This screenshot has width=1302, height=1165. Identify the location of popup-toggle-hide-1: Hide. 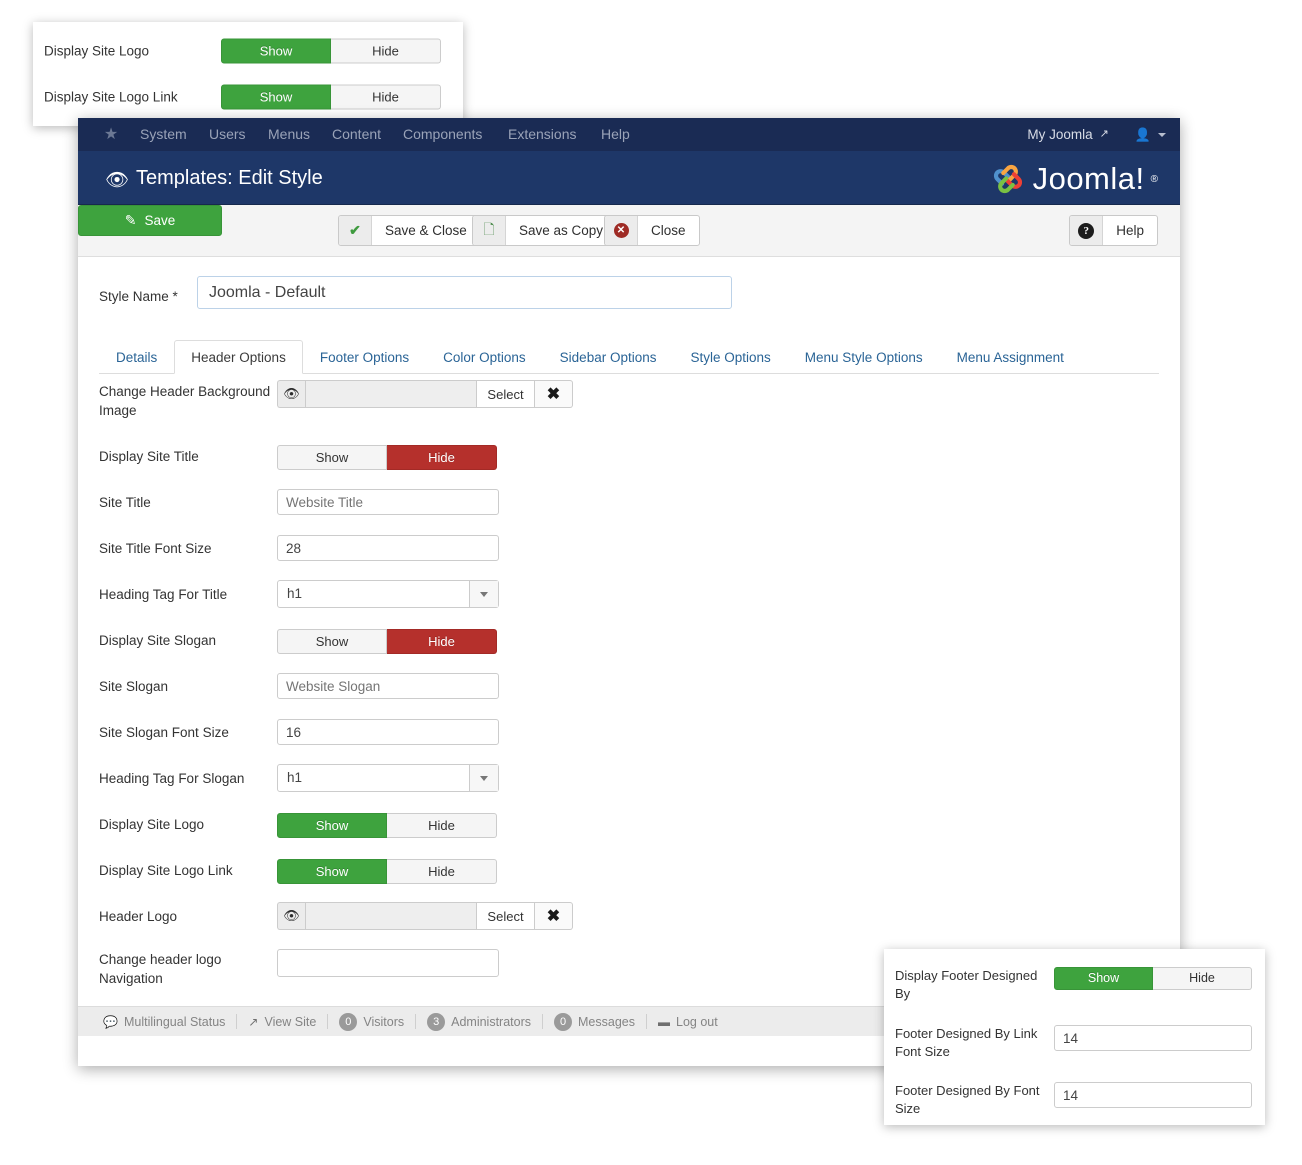
(386, 97).